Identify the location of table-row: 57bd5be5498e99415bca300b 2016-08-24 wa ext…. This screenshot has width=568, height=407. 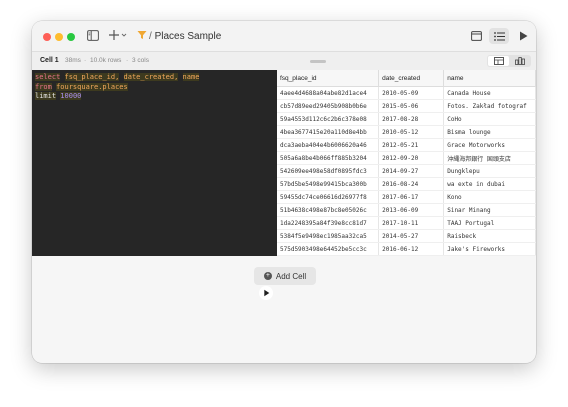
(406, 184).